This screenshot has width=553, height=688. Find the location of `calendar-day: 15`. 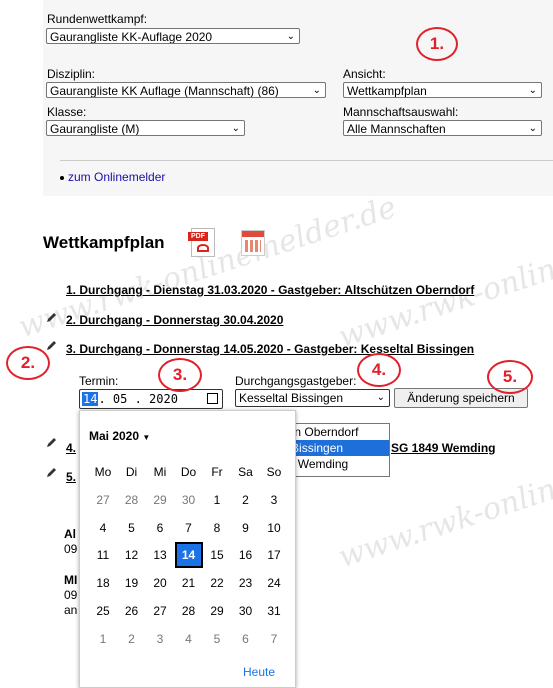

calendar-day: 15 is located at coordinates (217, 555).